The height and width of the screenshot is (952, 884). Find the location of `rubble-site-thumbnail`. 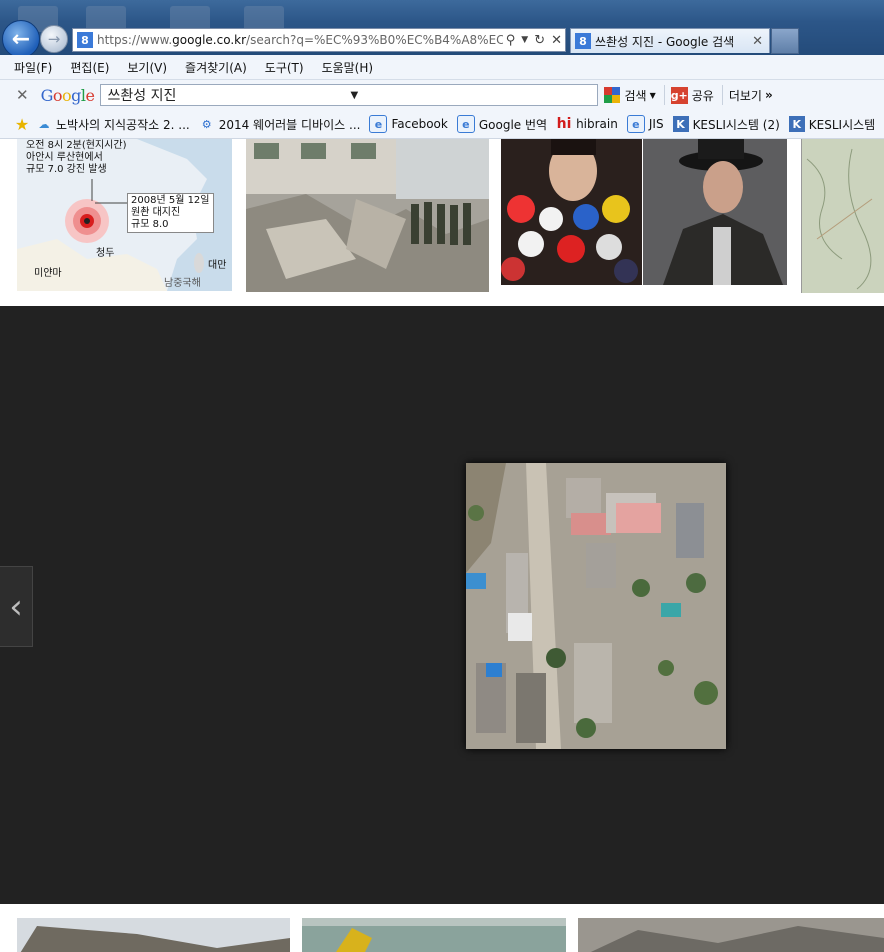

rubble-site-thumbnail is located at coordinates (731, 935).